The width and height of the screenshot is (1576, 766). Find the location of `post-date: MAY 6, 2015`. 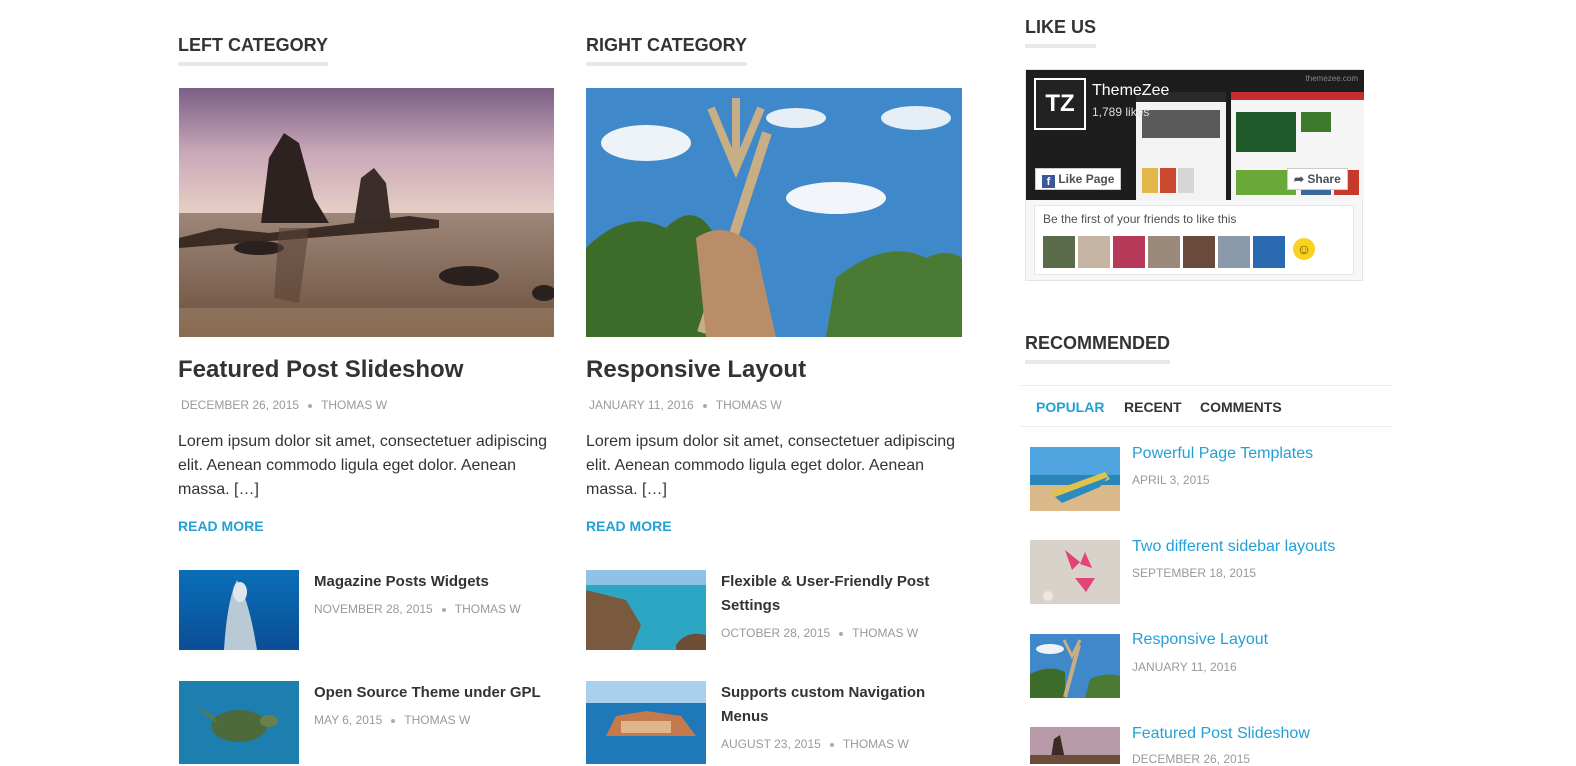

post-date: MAY 6, 2015 is located at coordinates (348, 720).